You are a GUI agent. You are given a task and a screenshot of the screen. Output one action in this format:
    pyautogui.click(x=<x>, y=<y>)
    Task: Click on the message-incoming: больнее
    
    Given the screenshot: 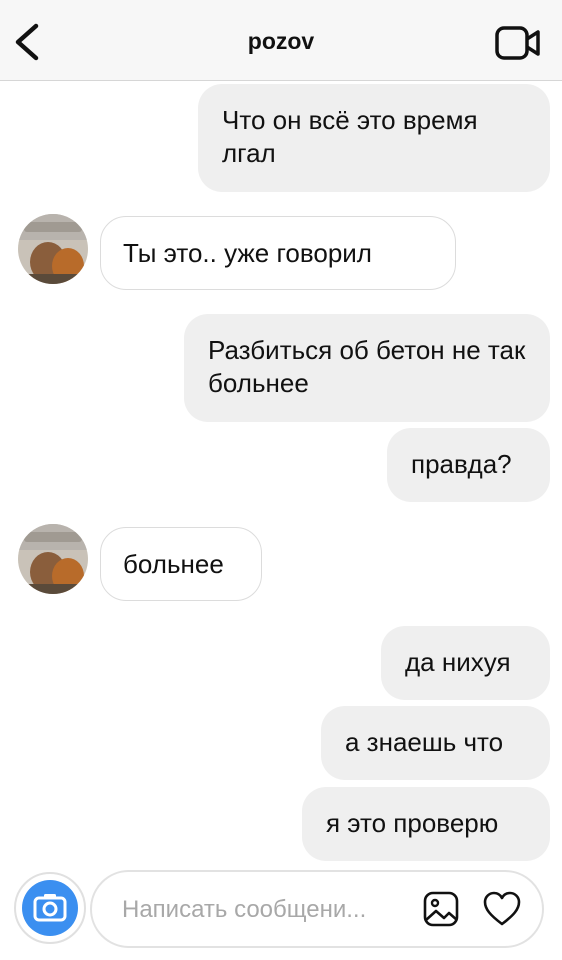 What is the action you would take?
    pyautogui.click(x=181, y=564)
    